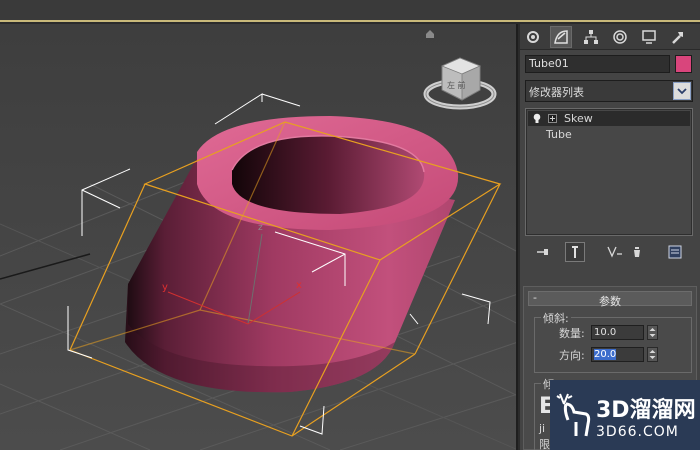 The height and width of the screenshot is (450, 700). I want to click on skew-group: 倾斜: 数量: 10.0 方向: 20.0, so click(613, 341).